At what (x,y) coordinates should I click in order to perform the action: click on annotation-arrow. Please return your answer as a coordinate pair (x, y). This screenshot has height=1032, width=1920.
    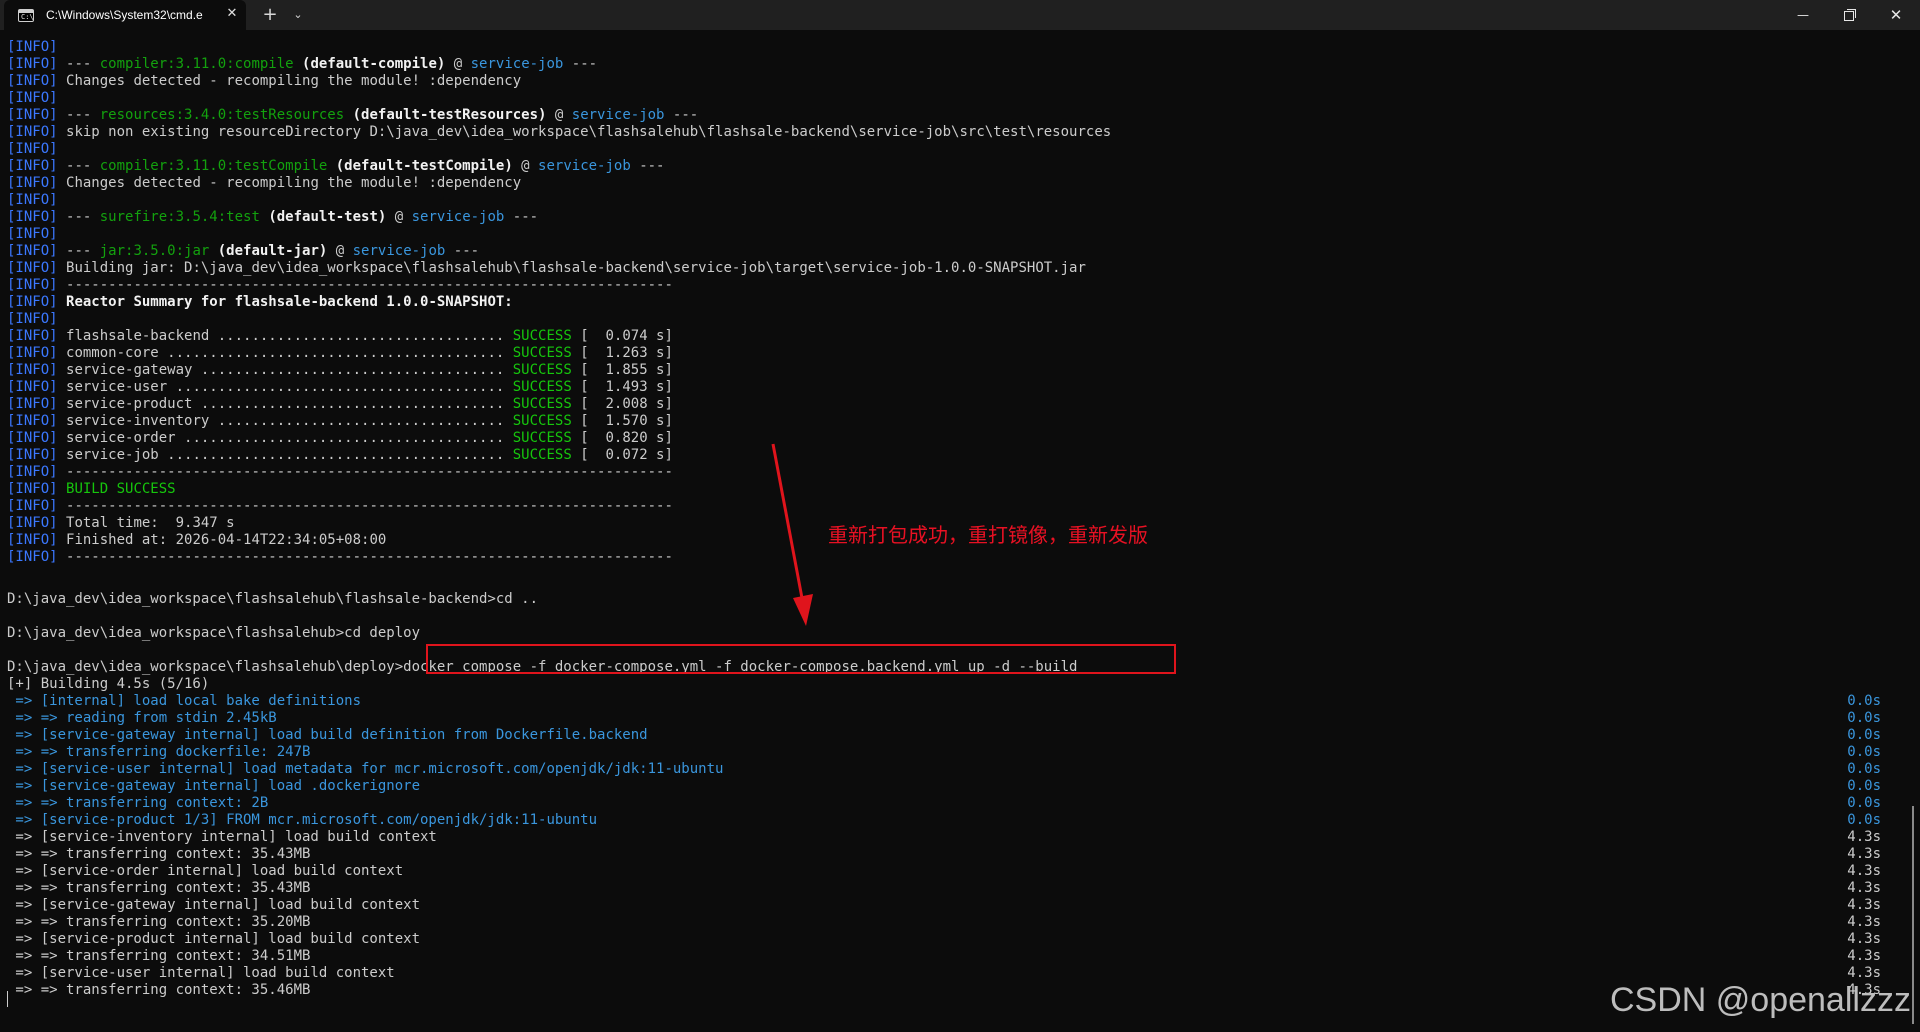
    Looking at the image, I should click on (792, 534).